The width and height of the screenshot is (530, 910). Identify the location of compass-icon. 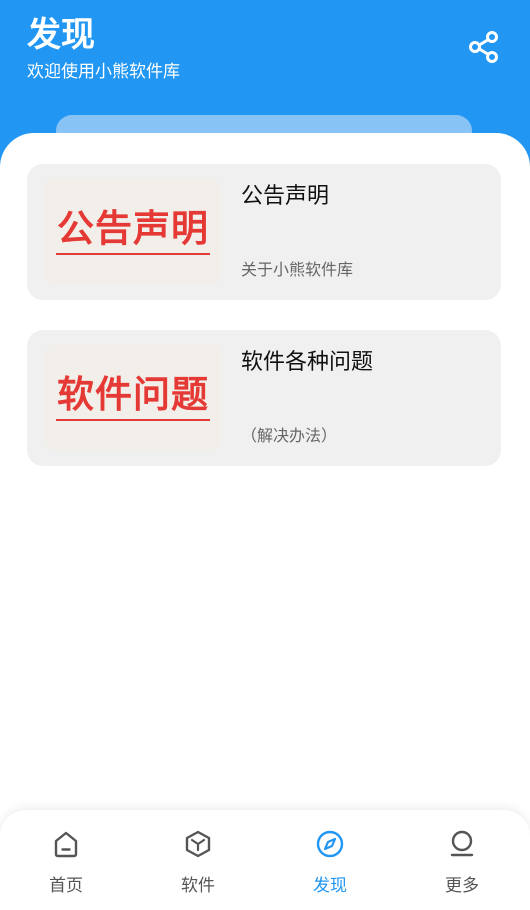
(330, 844).